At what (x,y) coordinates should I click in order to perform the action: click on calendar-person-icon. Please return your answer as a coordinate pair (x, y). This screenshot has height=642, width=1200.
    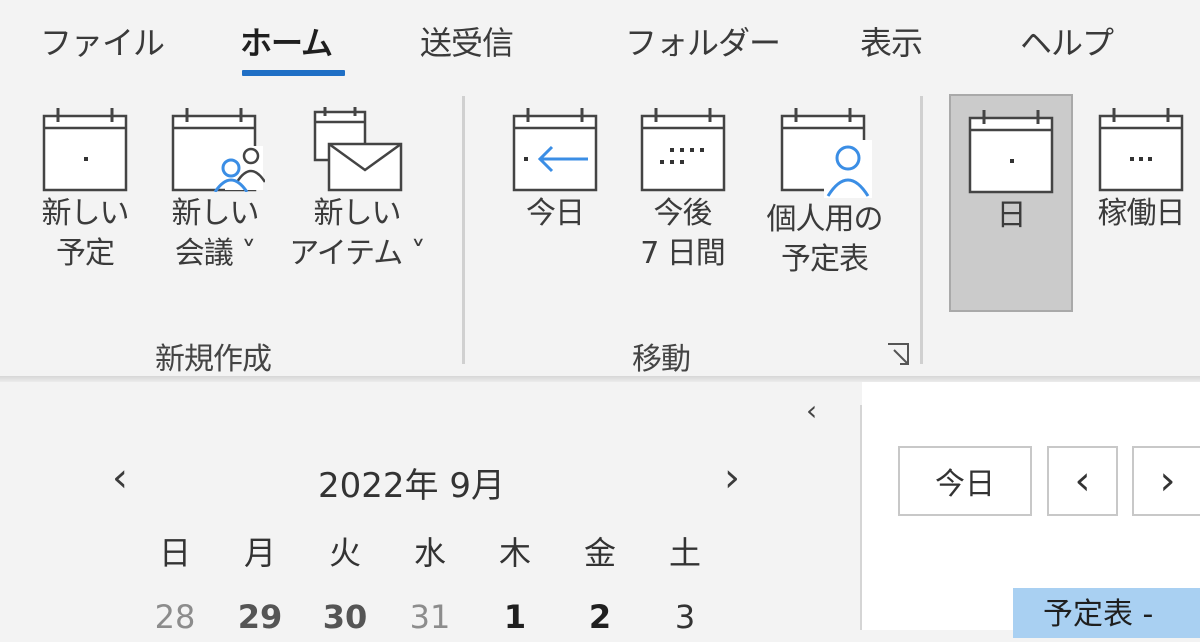
    Looking at the image, I should click on (826, 153).